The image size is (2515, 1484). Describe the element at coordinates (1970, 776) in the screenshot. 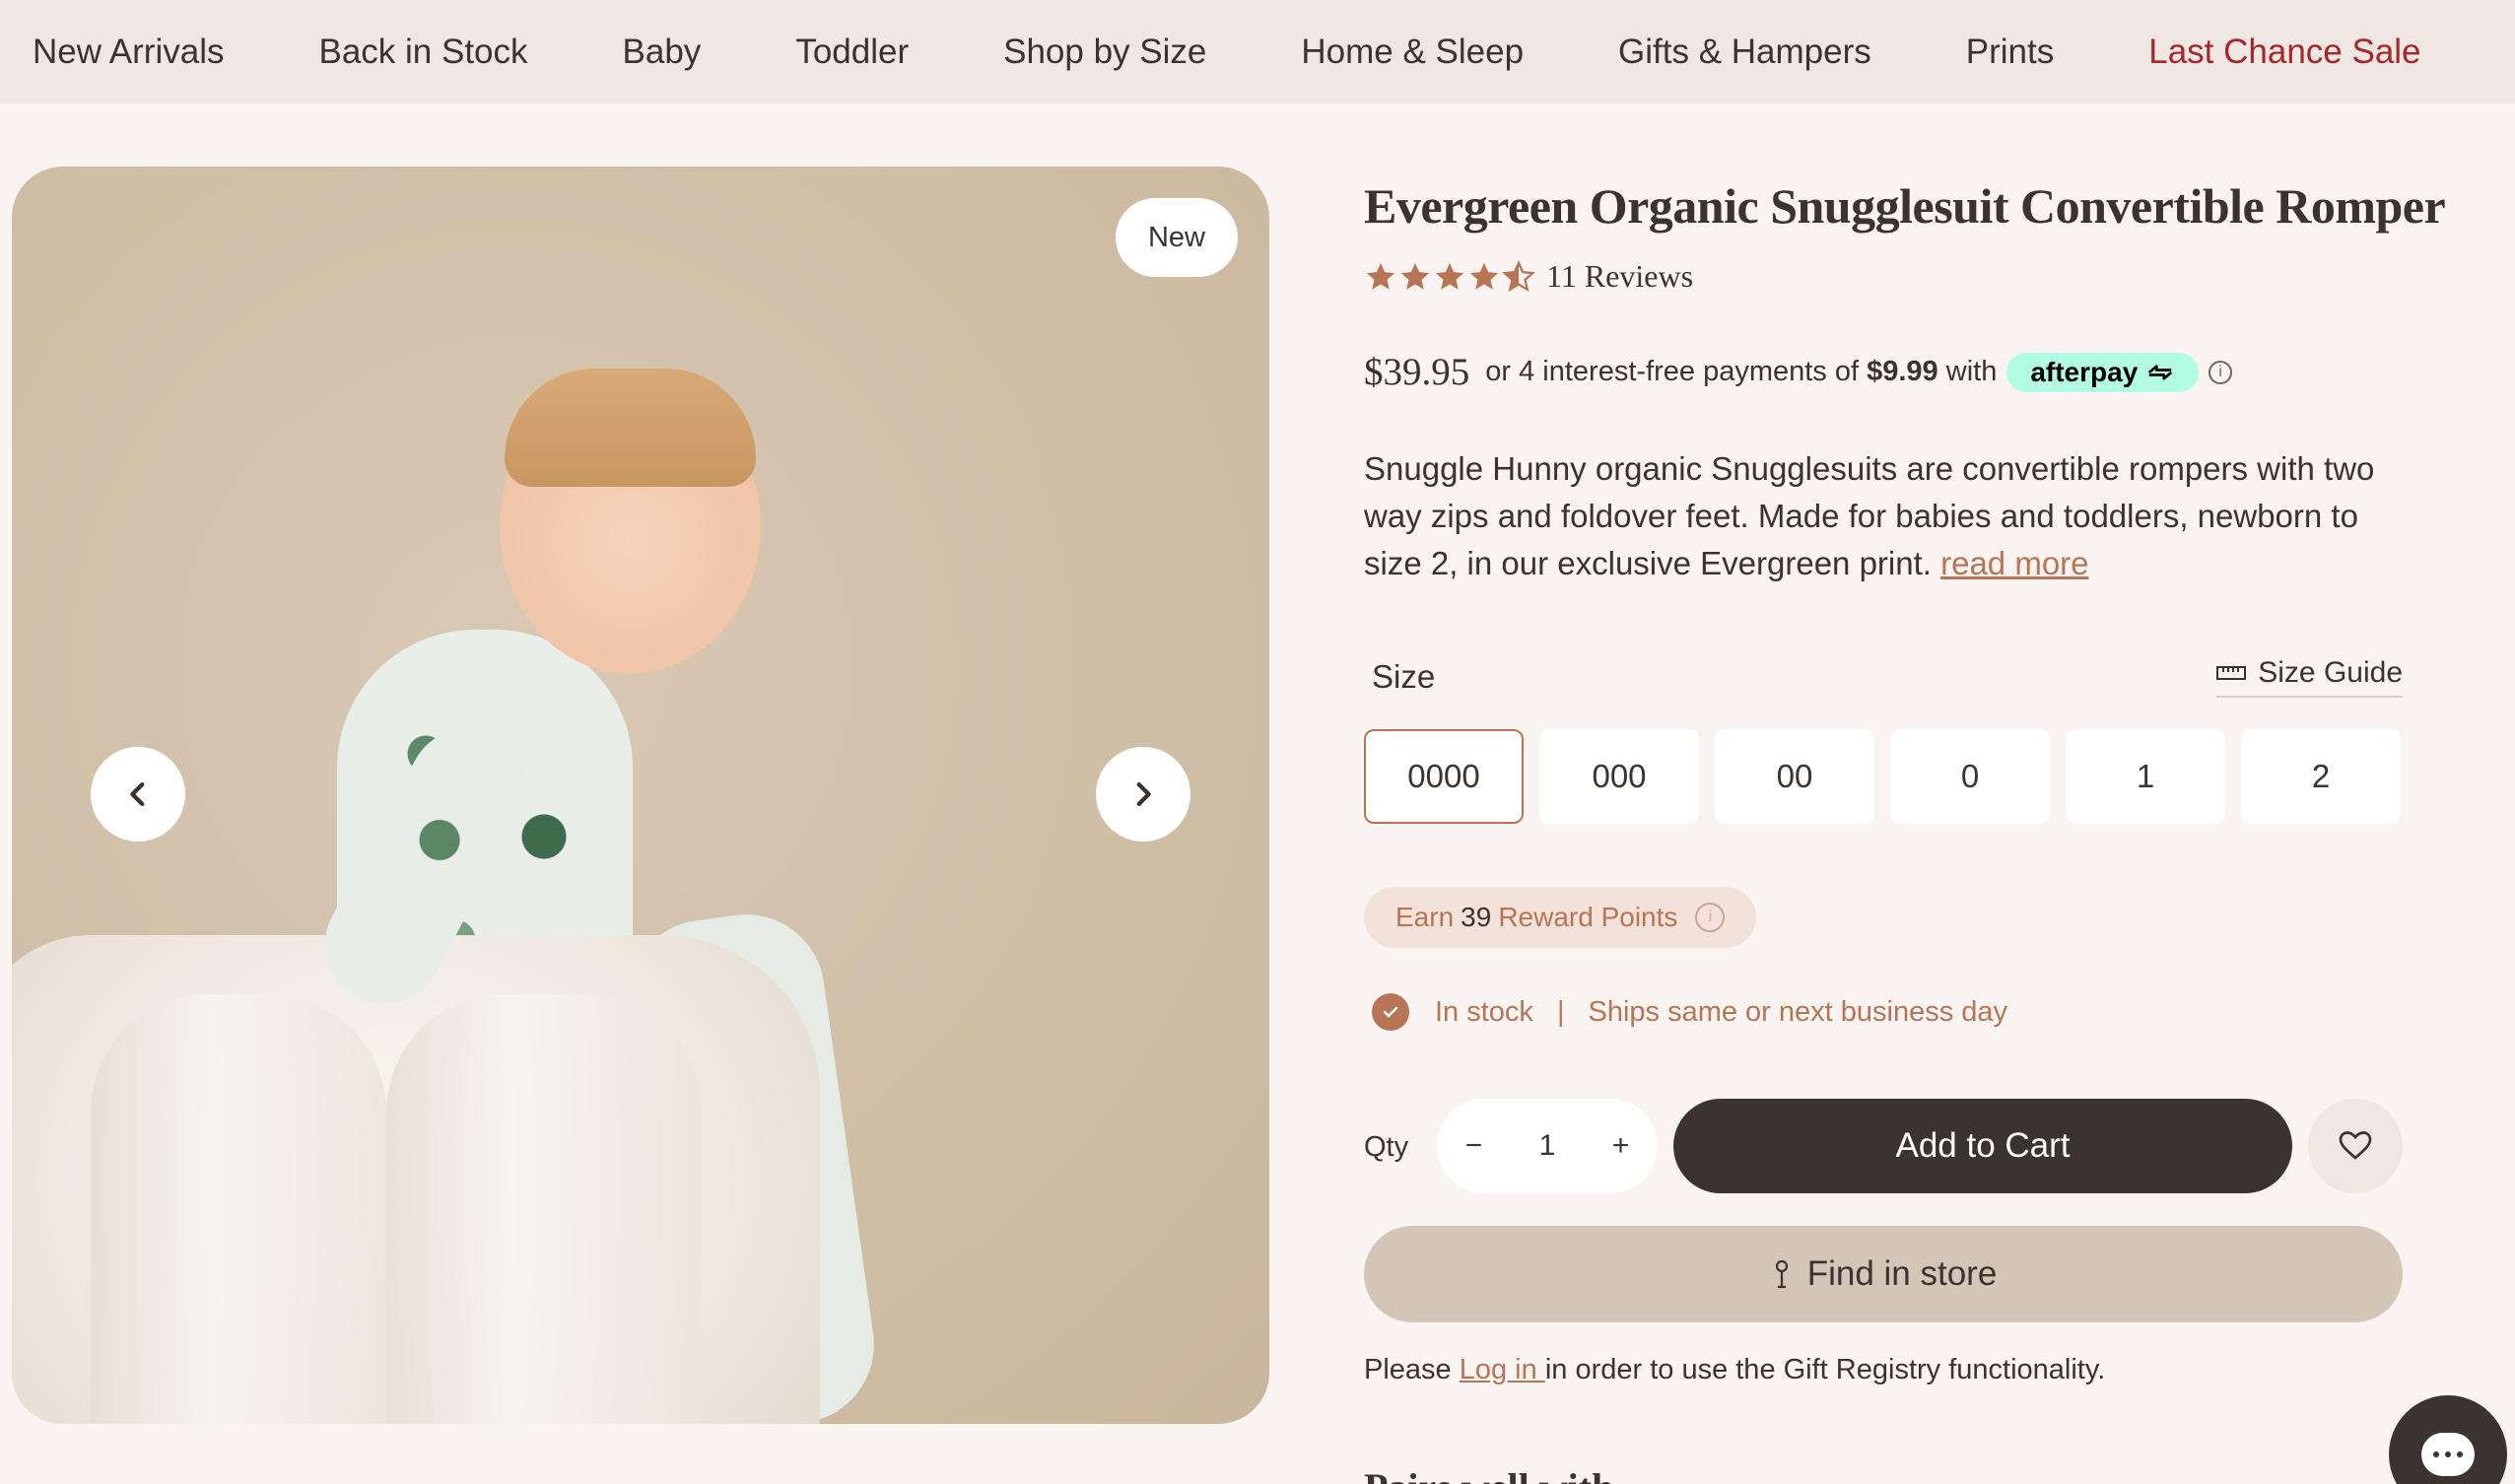

I see `size-option-0: 0` at that location.